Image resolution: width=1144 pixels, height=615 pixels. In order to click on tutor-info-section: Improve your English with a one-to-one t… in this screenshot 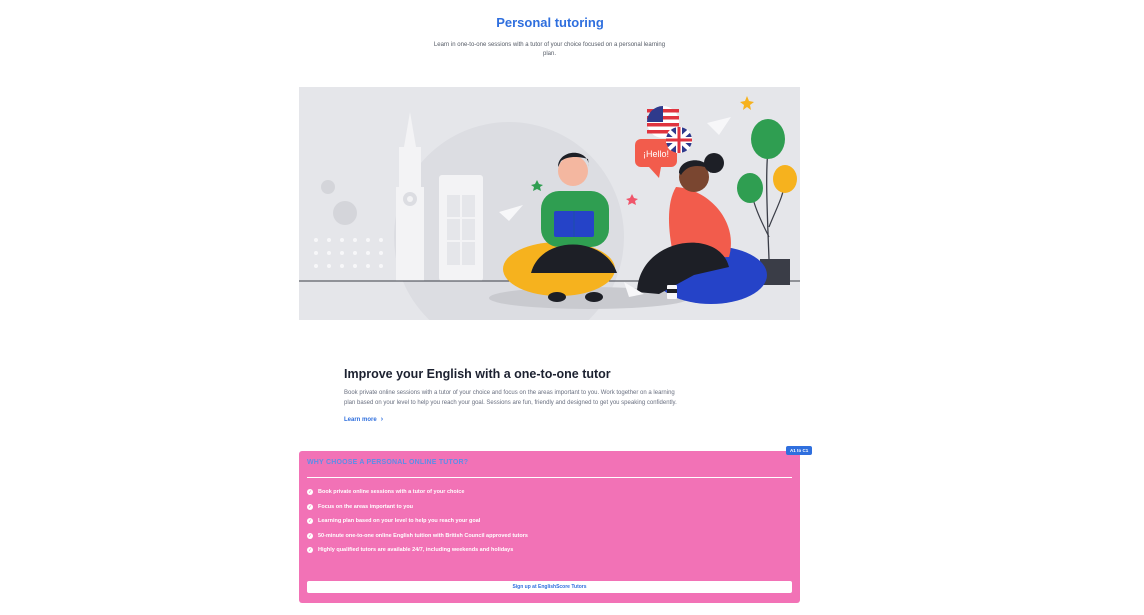, I will do `click(514, 396)`.